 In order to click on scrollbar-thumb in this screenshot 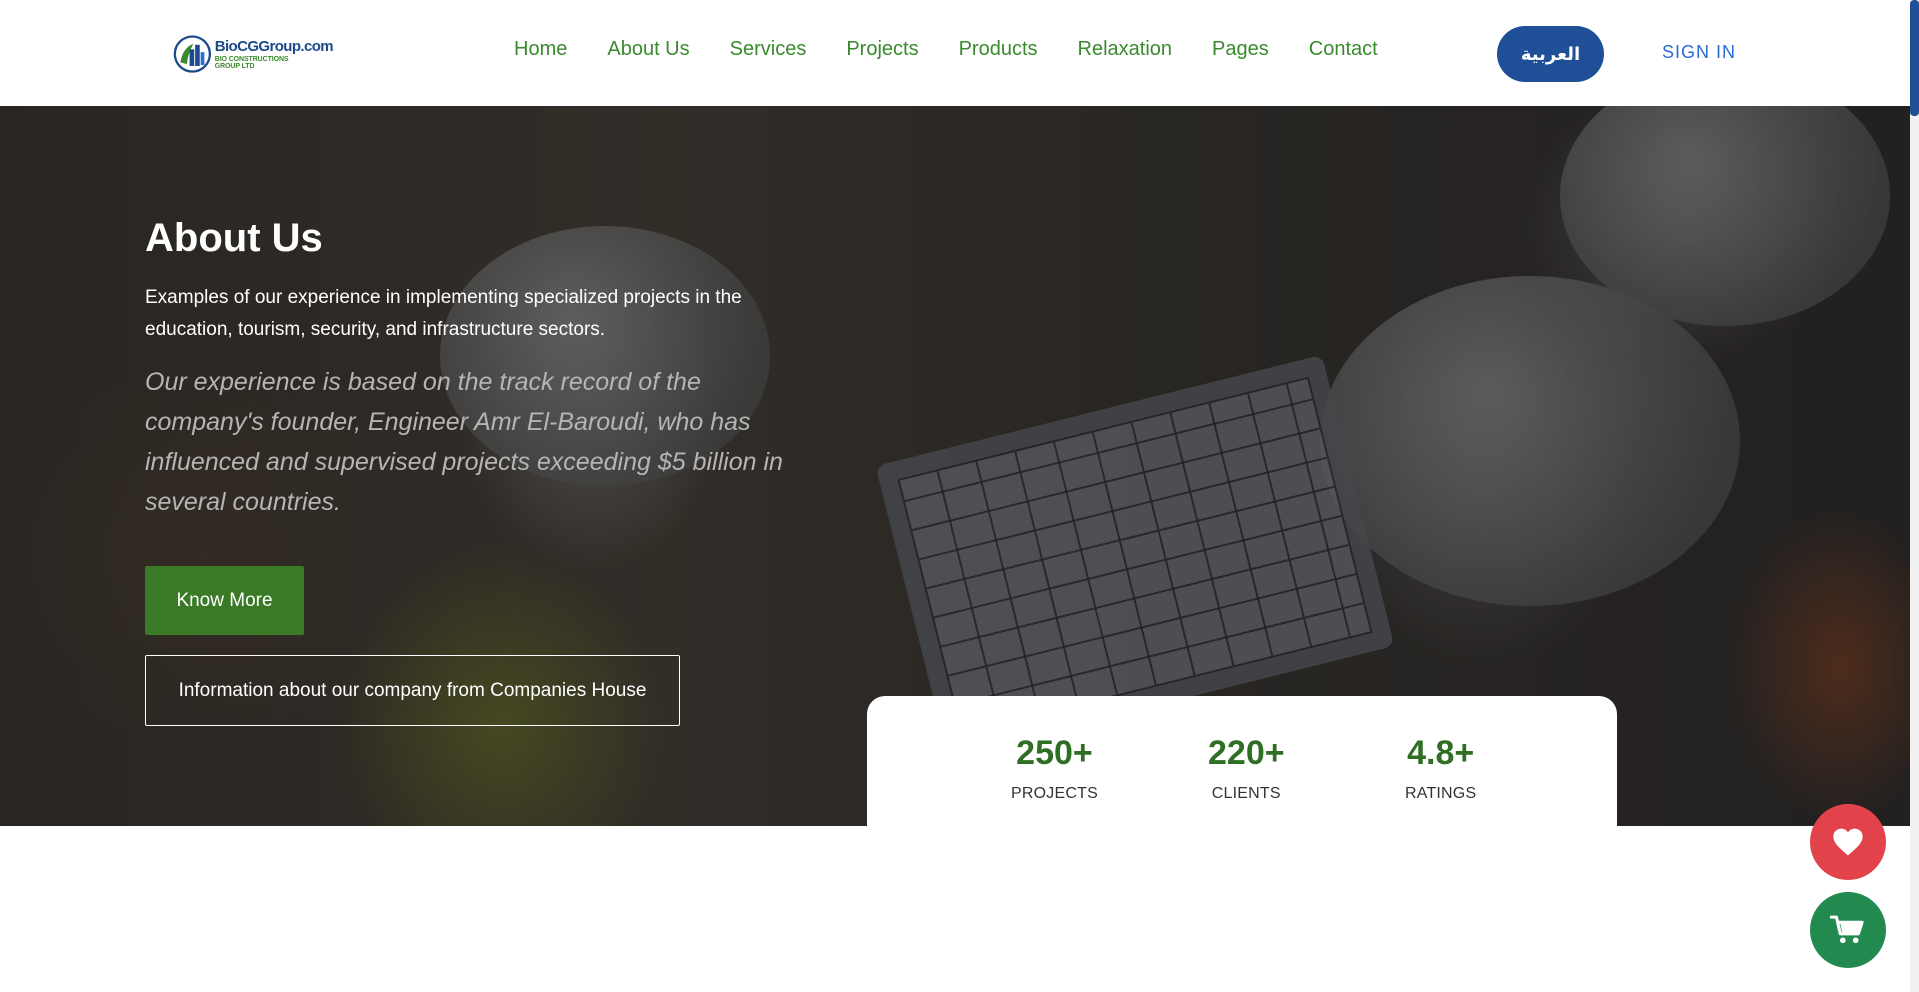, I will do `click(1914, 58)`.